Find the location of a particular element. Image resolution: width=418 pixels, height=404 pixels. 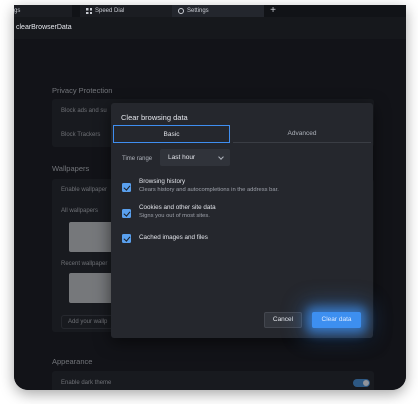

browsing-history-checkbox is located at coordinates (126, 187).